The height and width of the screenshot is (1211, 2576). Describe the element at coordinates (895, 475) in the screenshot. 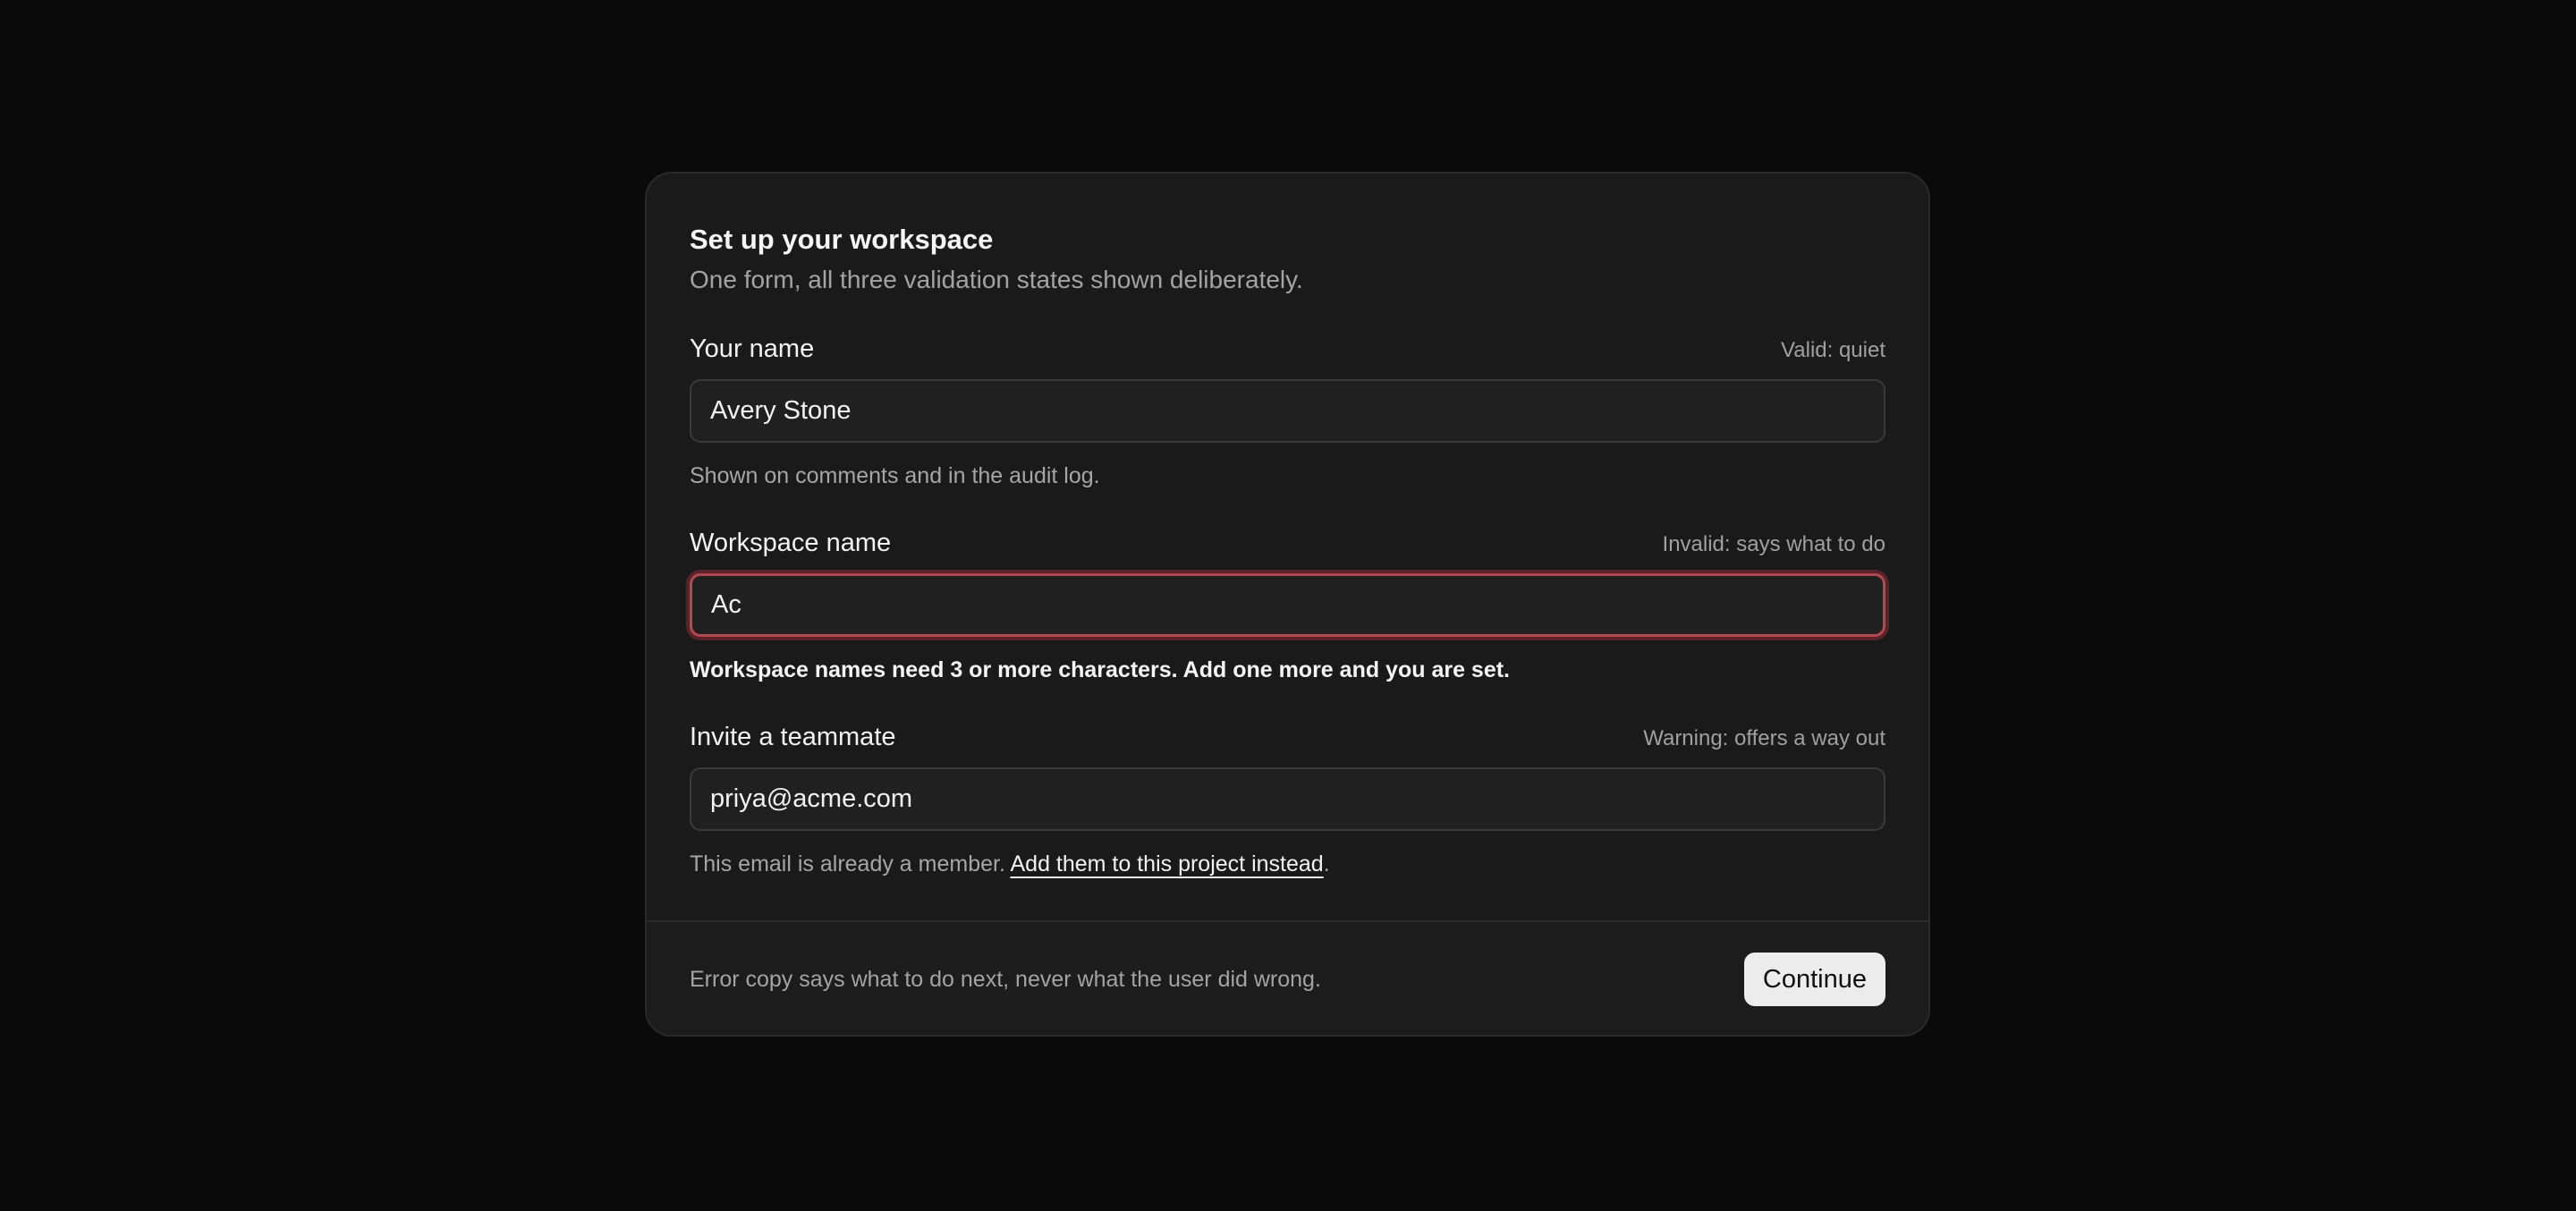

I see `your-name-help-text: Shown on comments and in the audit log.` at that location.